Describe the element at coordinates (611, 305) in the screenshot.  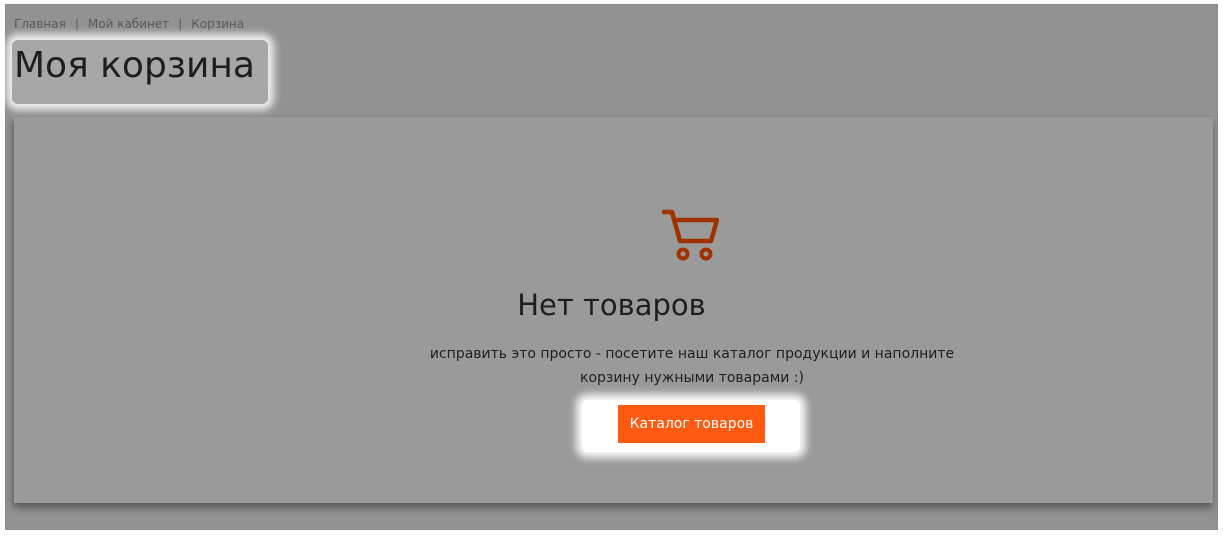
I see `empty-cart-heading: Нет товаров` at that location.